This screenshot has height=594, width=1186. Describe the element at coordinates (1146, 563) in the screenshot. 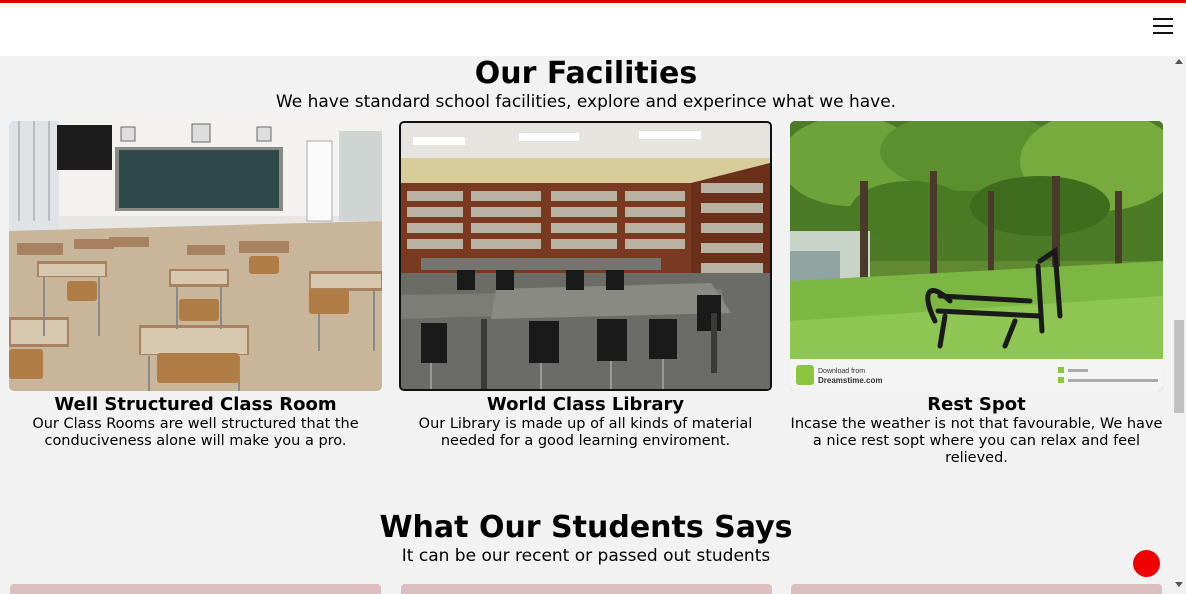

I see `chat-bubble-button` at that location.